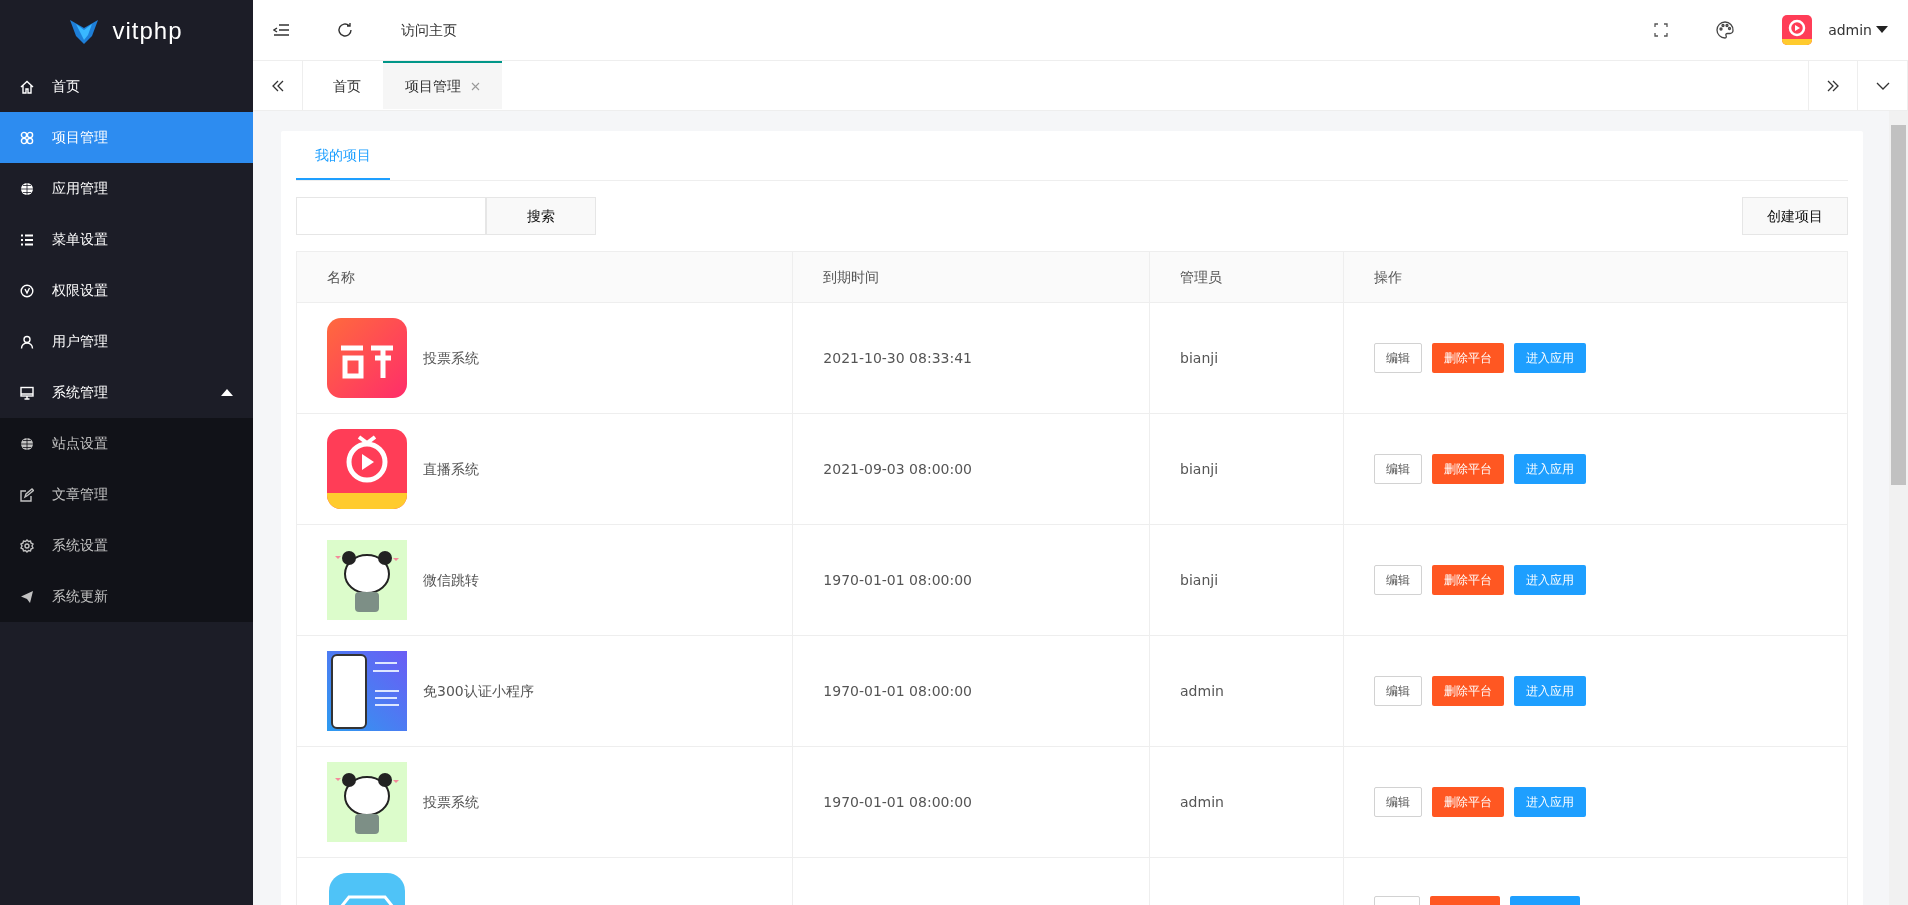 Image resolution: width=1908 pixels, height=905 pixels. I want to click on monitor-icon, so click(27, 392).